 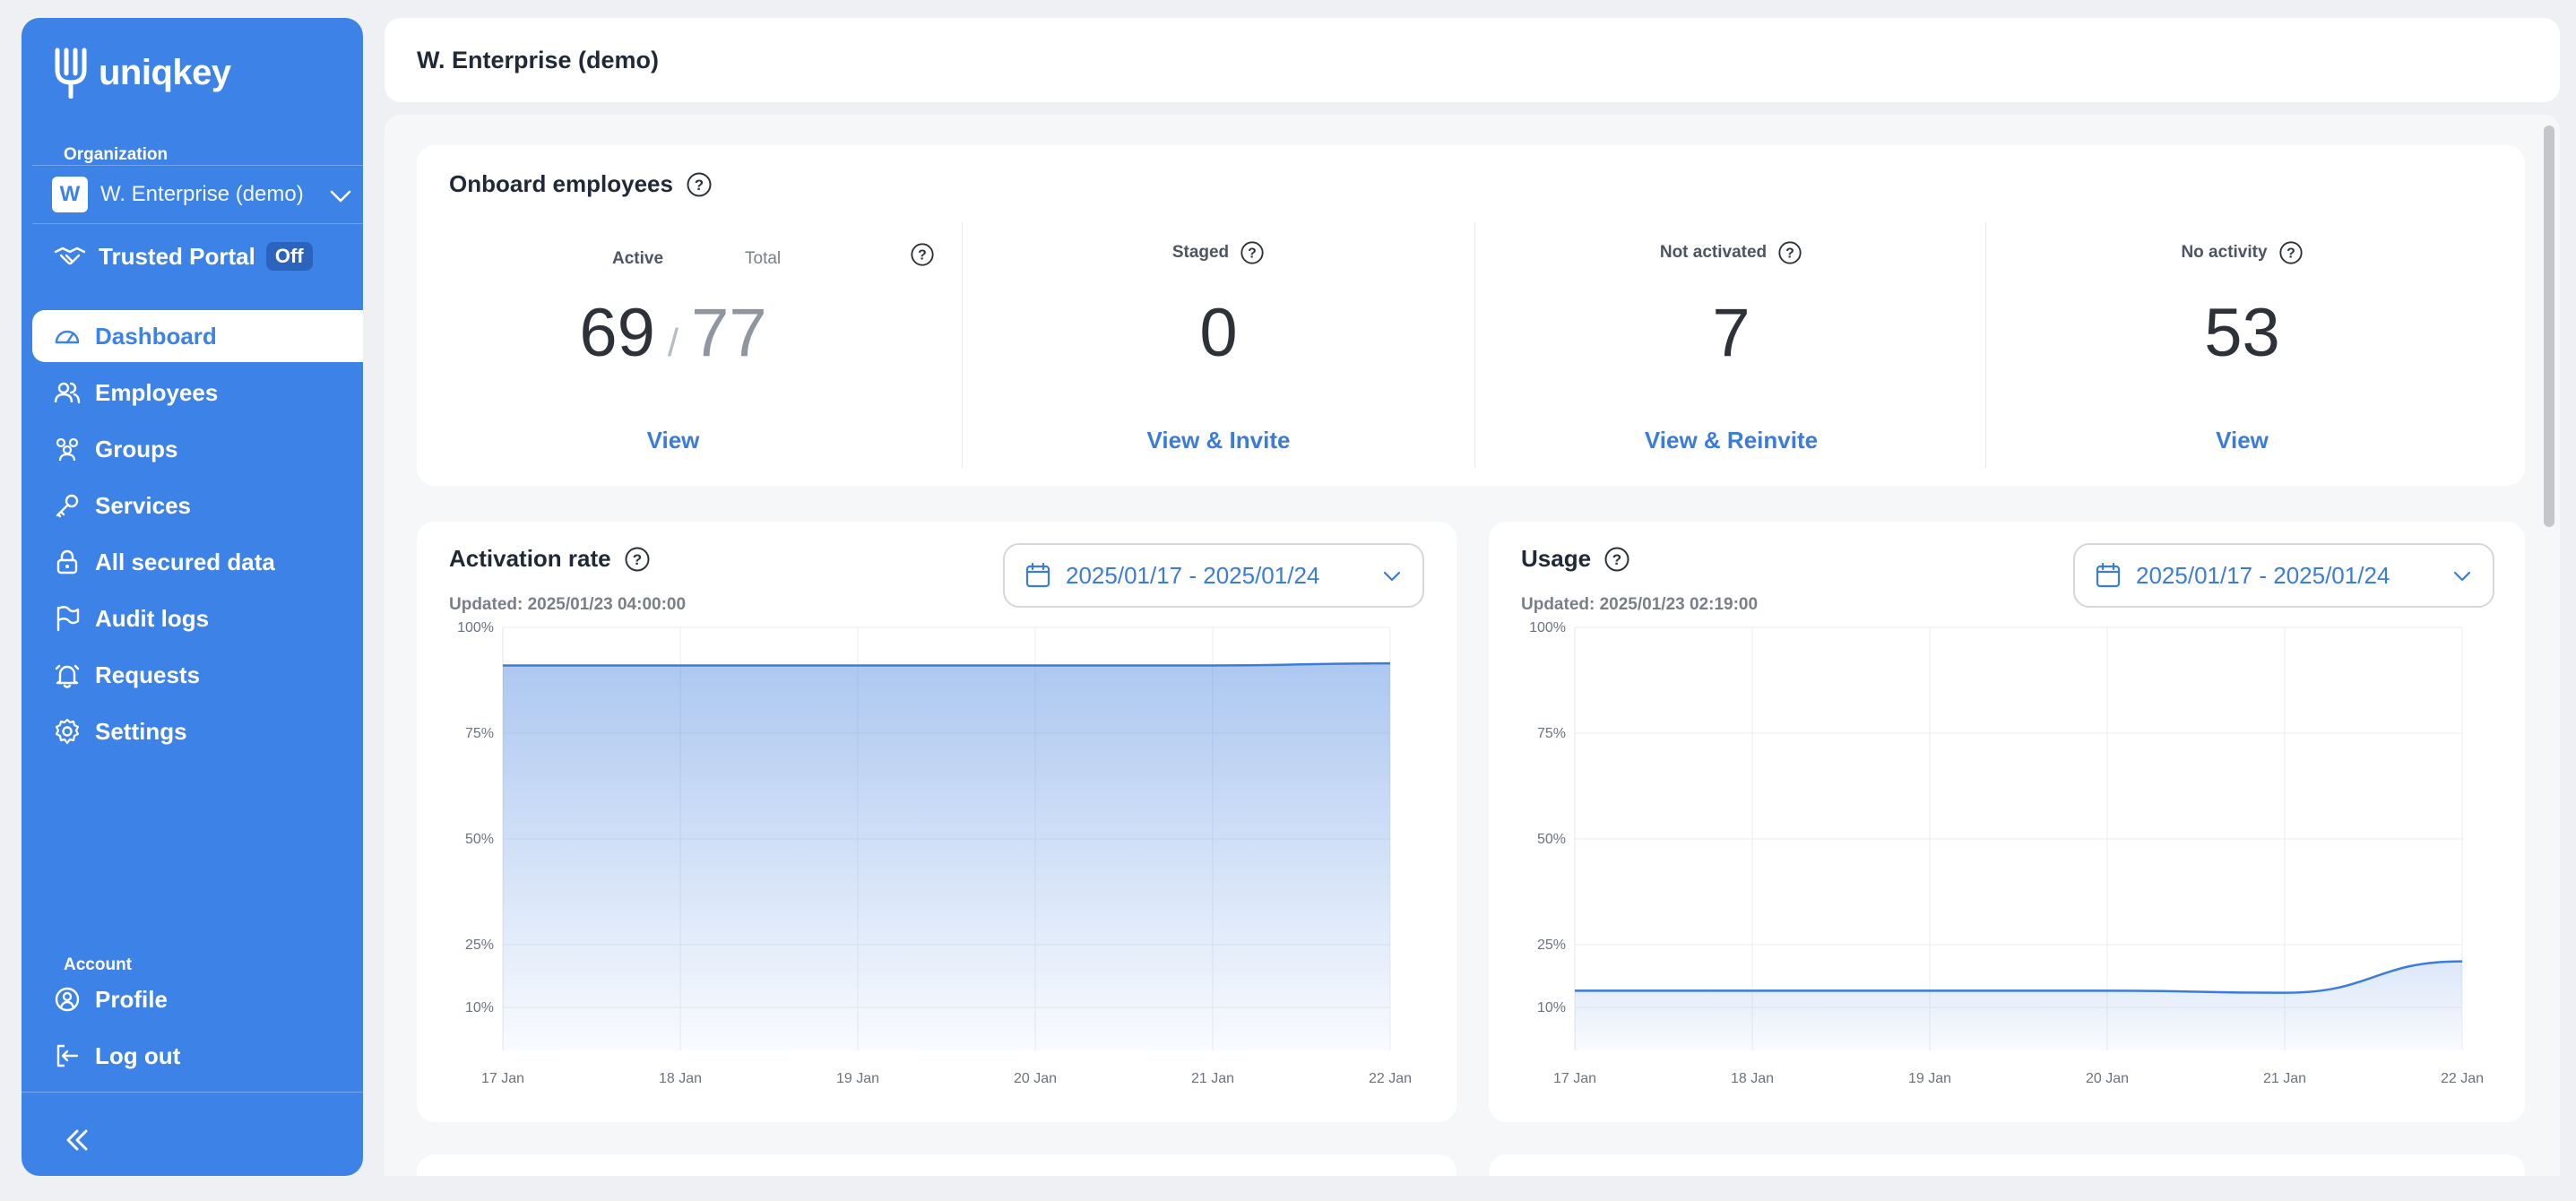 I want to click on calendar-icon, so click(x=1037, y=575).